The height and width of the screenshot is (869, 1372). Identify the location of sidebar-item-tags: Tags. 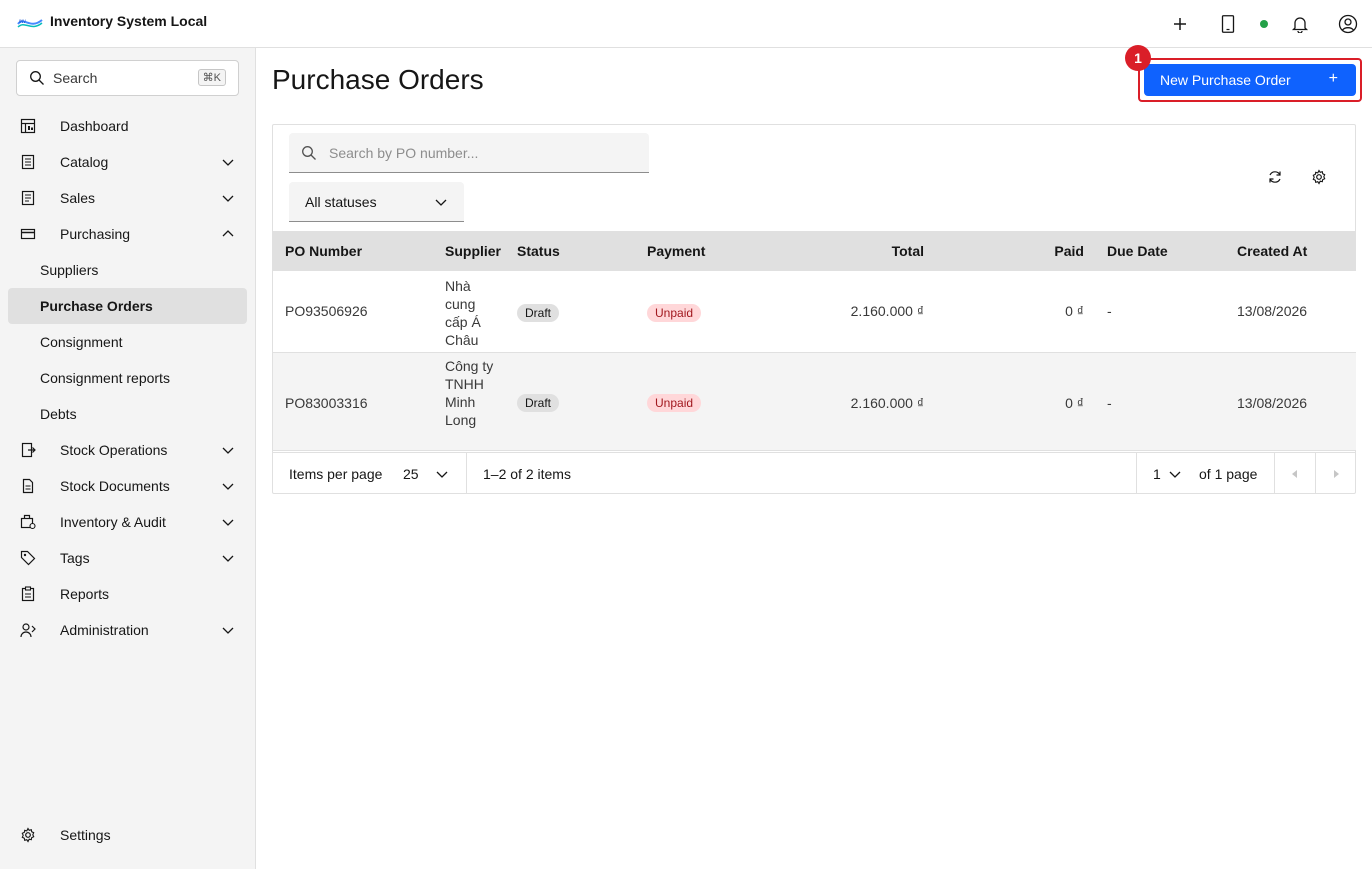
(127, 558).